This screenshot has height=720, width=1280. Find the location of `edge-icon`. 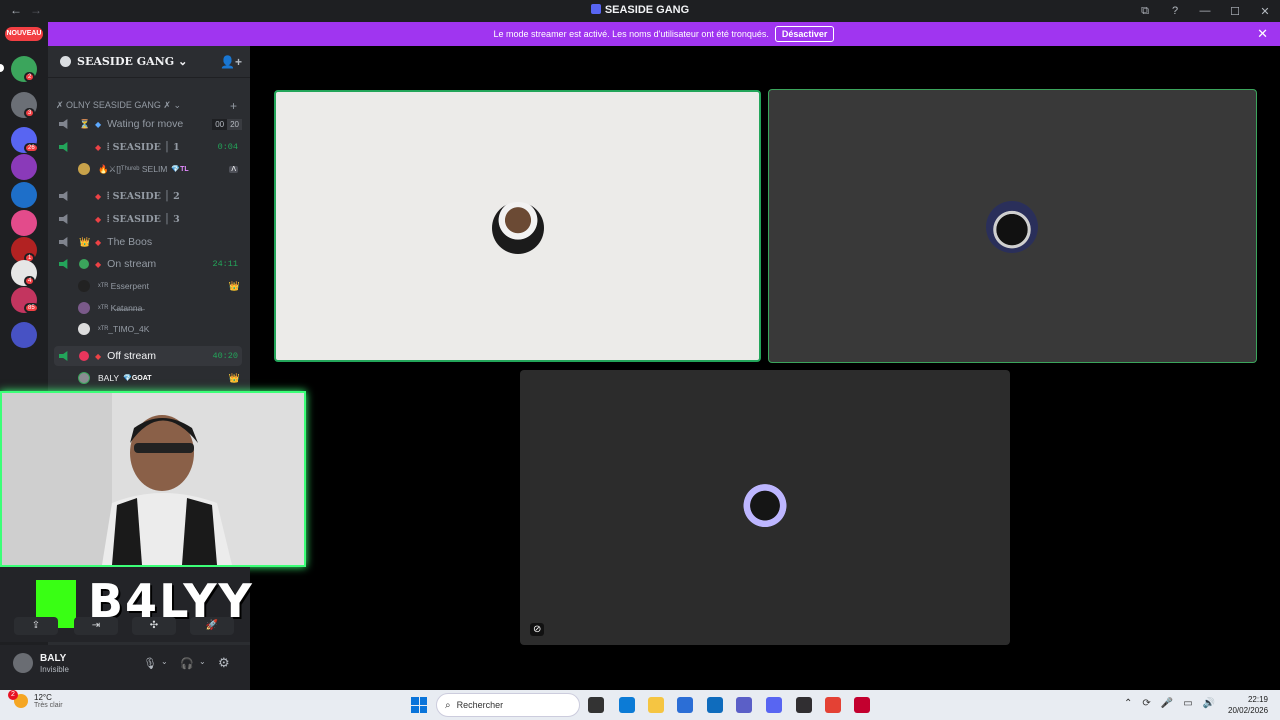

edge-icon is located at coordinates (627, 705).